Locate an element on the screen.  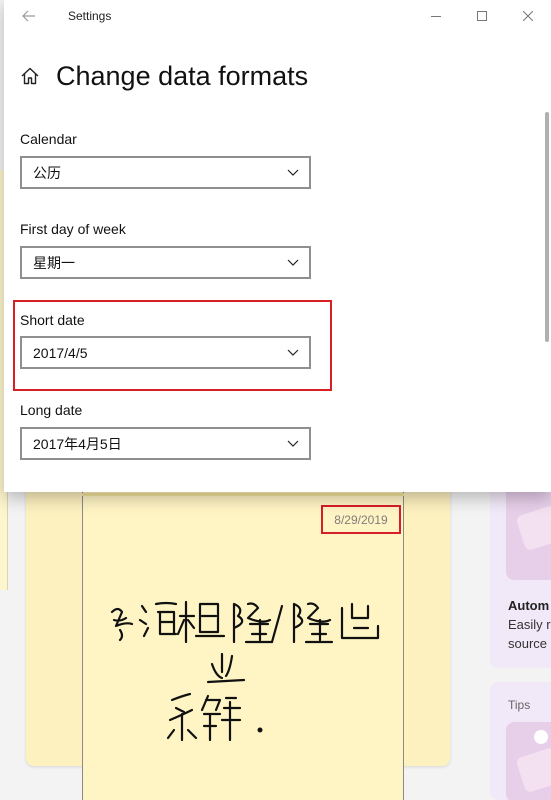
short-date-label: Short date is located at coordinates (52, 320).